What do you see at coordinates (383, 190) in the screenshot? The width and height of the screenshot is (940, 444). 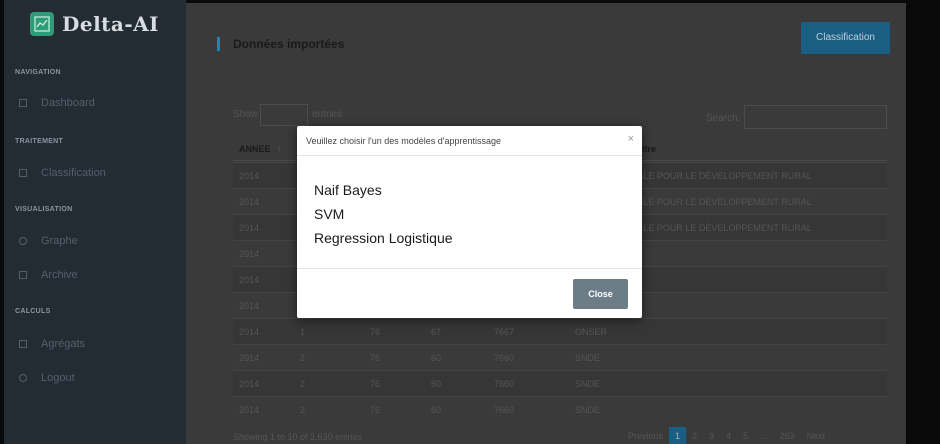 I see `model-option-naif-bayes: Naif Bayes` at bounding box center [383, 190].